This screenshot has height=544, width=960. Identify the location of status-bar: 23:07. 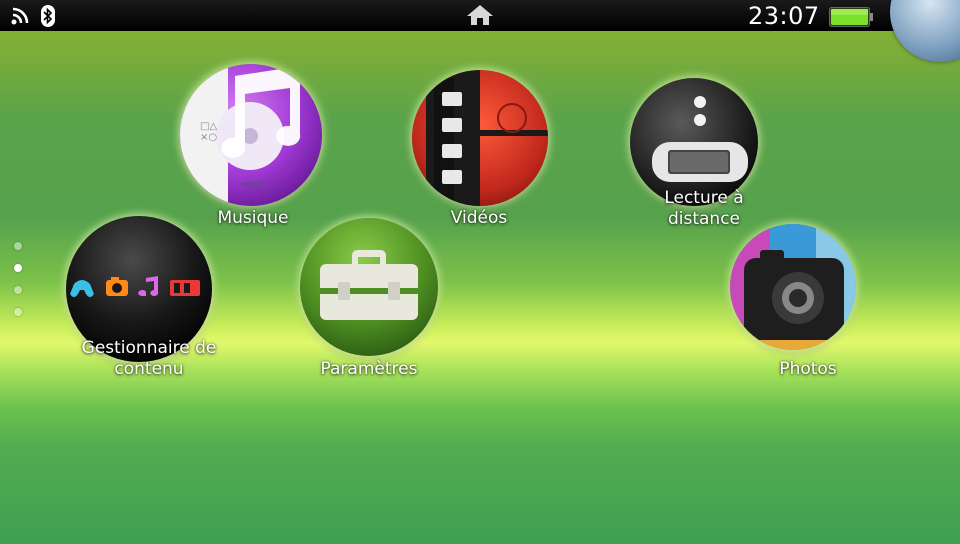
(480, 15).